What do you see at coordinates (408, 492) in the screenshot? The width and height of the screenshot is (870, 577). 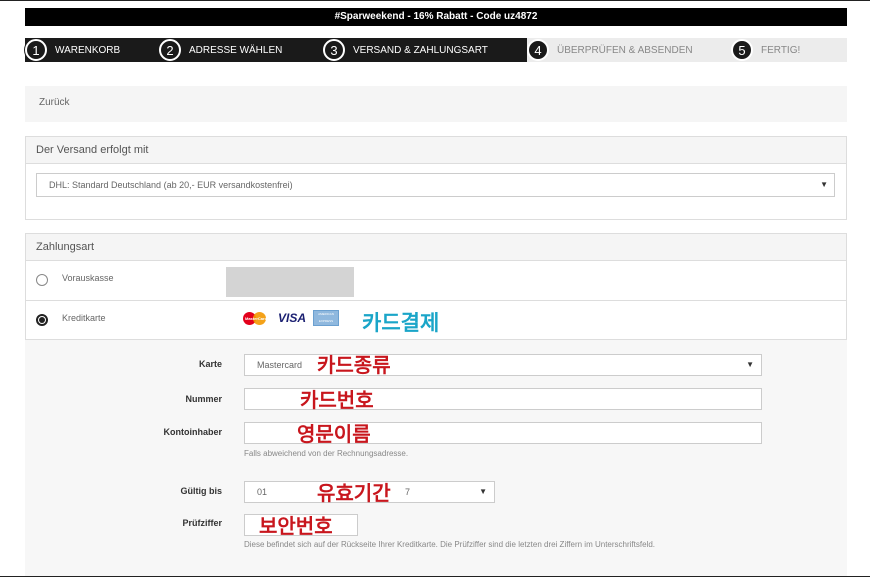 I see `valid-year-value: 7` at bounding box center [408, 492].